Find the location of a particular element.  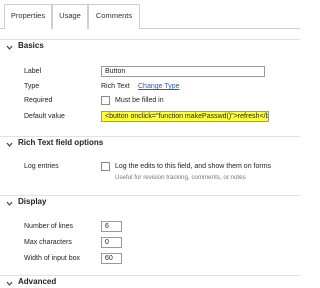

tab-comments: Comments is located at coordinates (114, 16).